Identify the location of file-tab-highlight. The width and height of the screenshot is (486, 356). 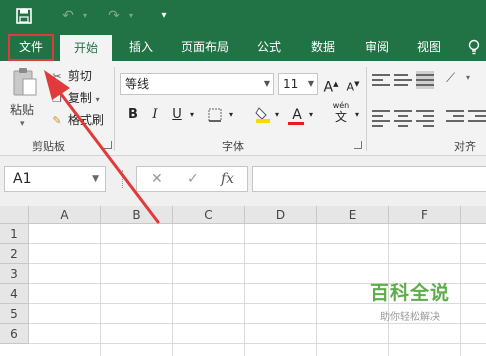
(31, 47).